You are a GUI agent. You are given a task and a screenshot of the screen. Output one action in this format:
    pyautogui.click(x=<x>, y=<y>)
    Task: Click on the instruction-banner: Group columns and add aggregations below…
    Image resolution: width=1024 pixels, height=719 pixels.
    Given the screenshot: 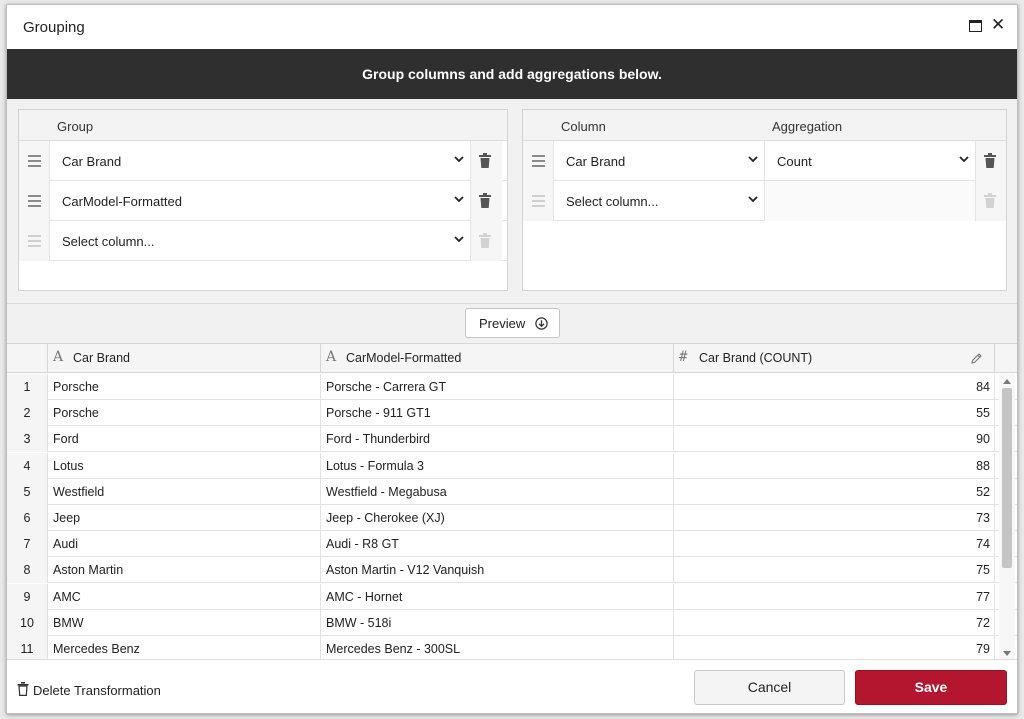 What is the action you would take?
    pyautogui.click(x=512, y=74)
    